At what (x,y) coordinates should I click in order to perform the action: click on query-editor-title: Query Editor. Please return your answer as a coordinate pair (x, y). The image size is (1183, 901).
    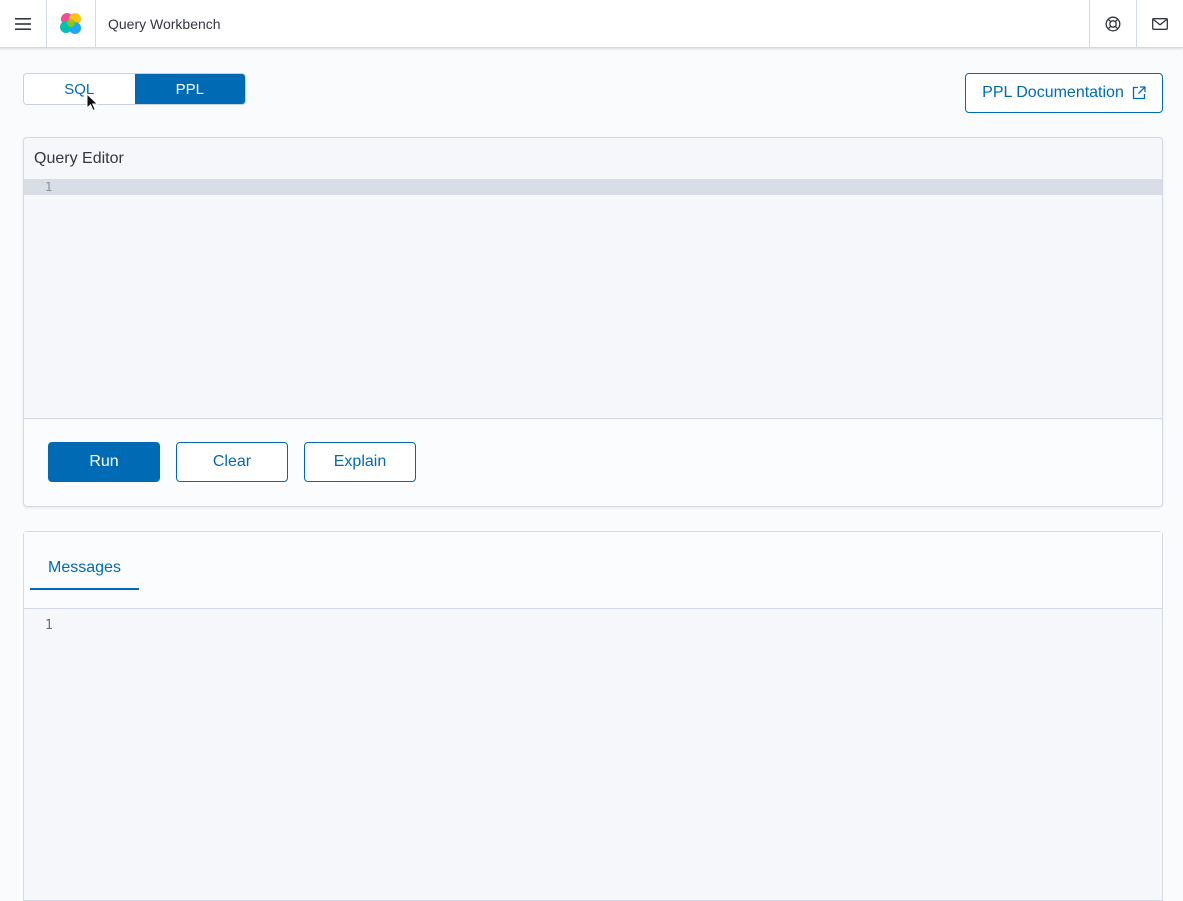
    Looking at the image, I should click on (79, 158).